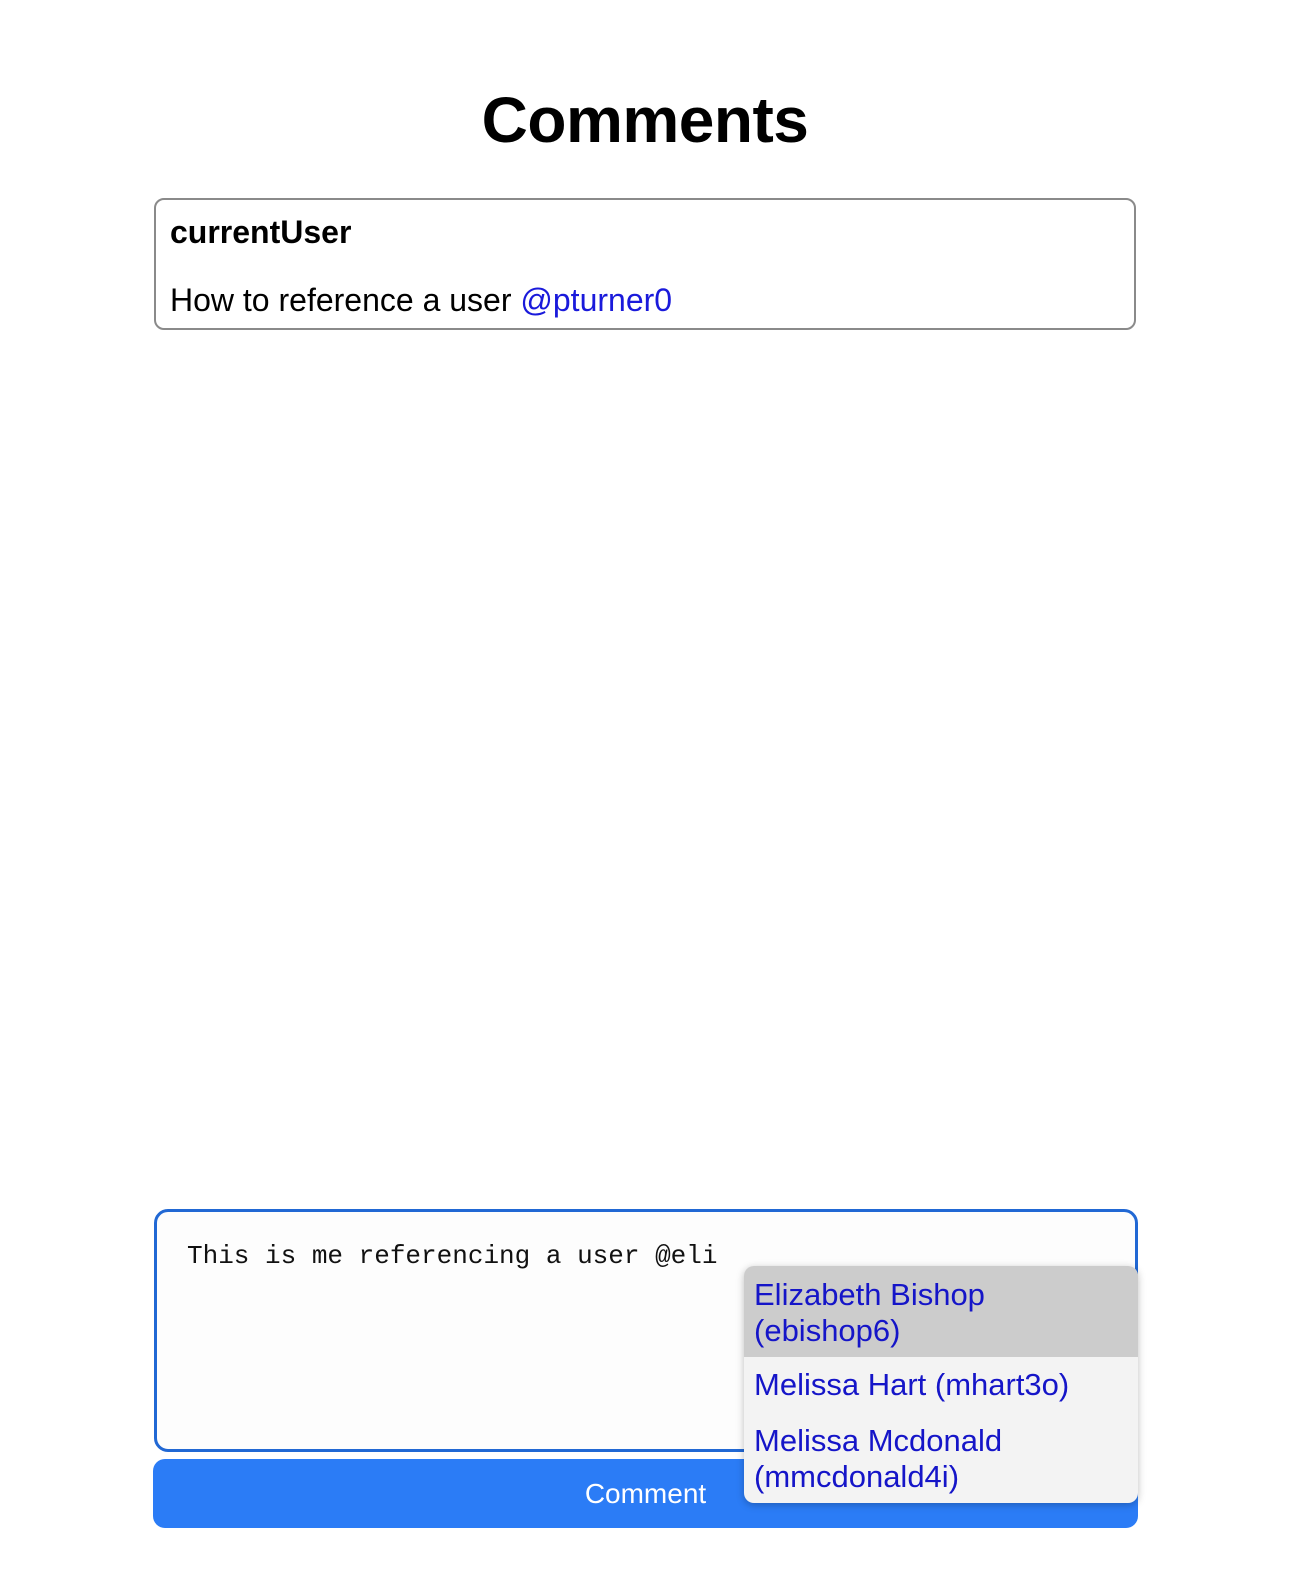 The width and height of the screenshot is (1290, 1576). I want to click on page-title: Comments, so click(645, 120).